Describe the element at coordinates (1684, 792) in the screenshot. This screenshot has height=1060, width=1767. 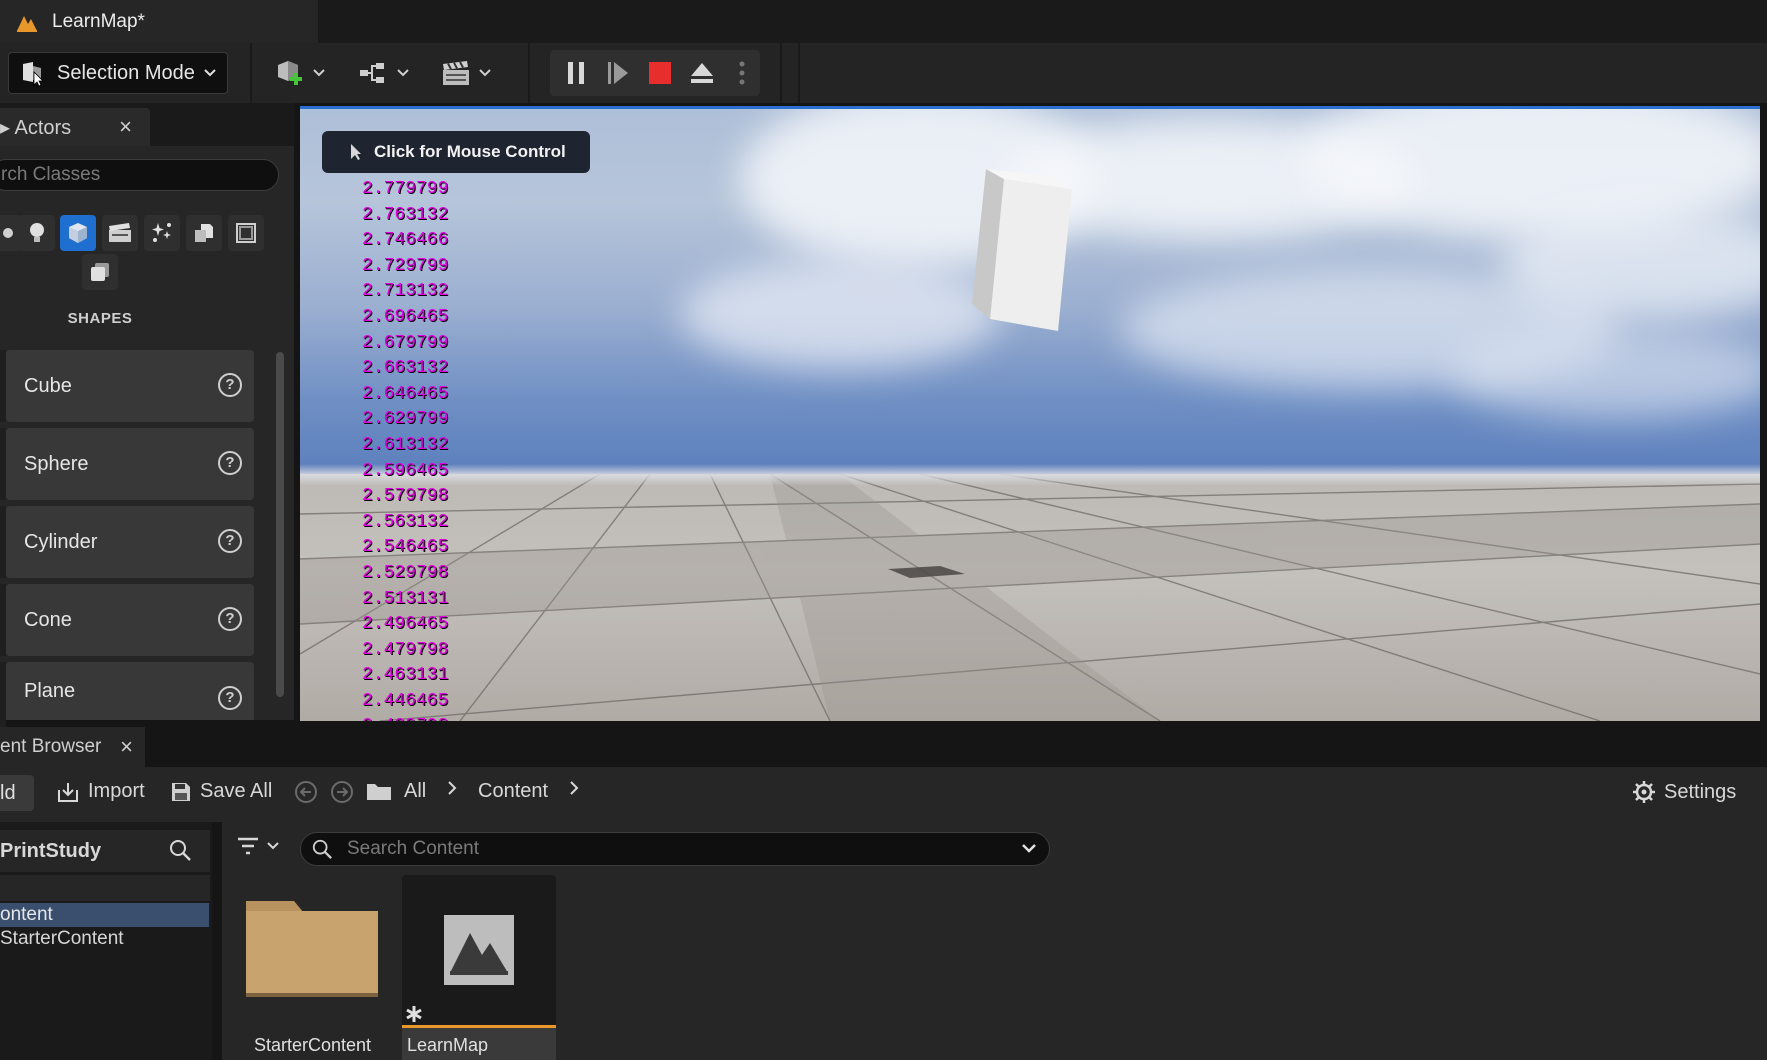
I see `settings-button: Settings` at that location.